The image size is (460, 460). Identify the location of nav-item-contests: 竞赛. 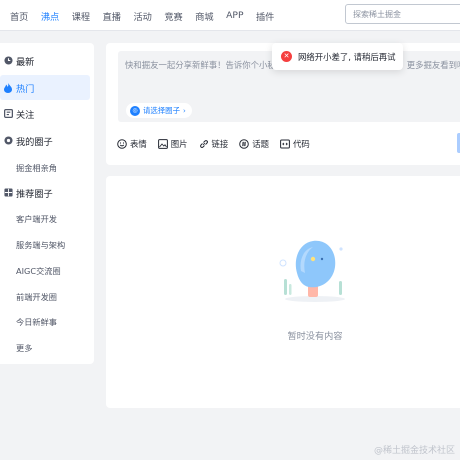
(173, 16).